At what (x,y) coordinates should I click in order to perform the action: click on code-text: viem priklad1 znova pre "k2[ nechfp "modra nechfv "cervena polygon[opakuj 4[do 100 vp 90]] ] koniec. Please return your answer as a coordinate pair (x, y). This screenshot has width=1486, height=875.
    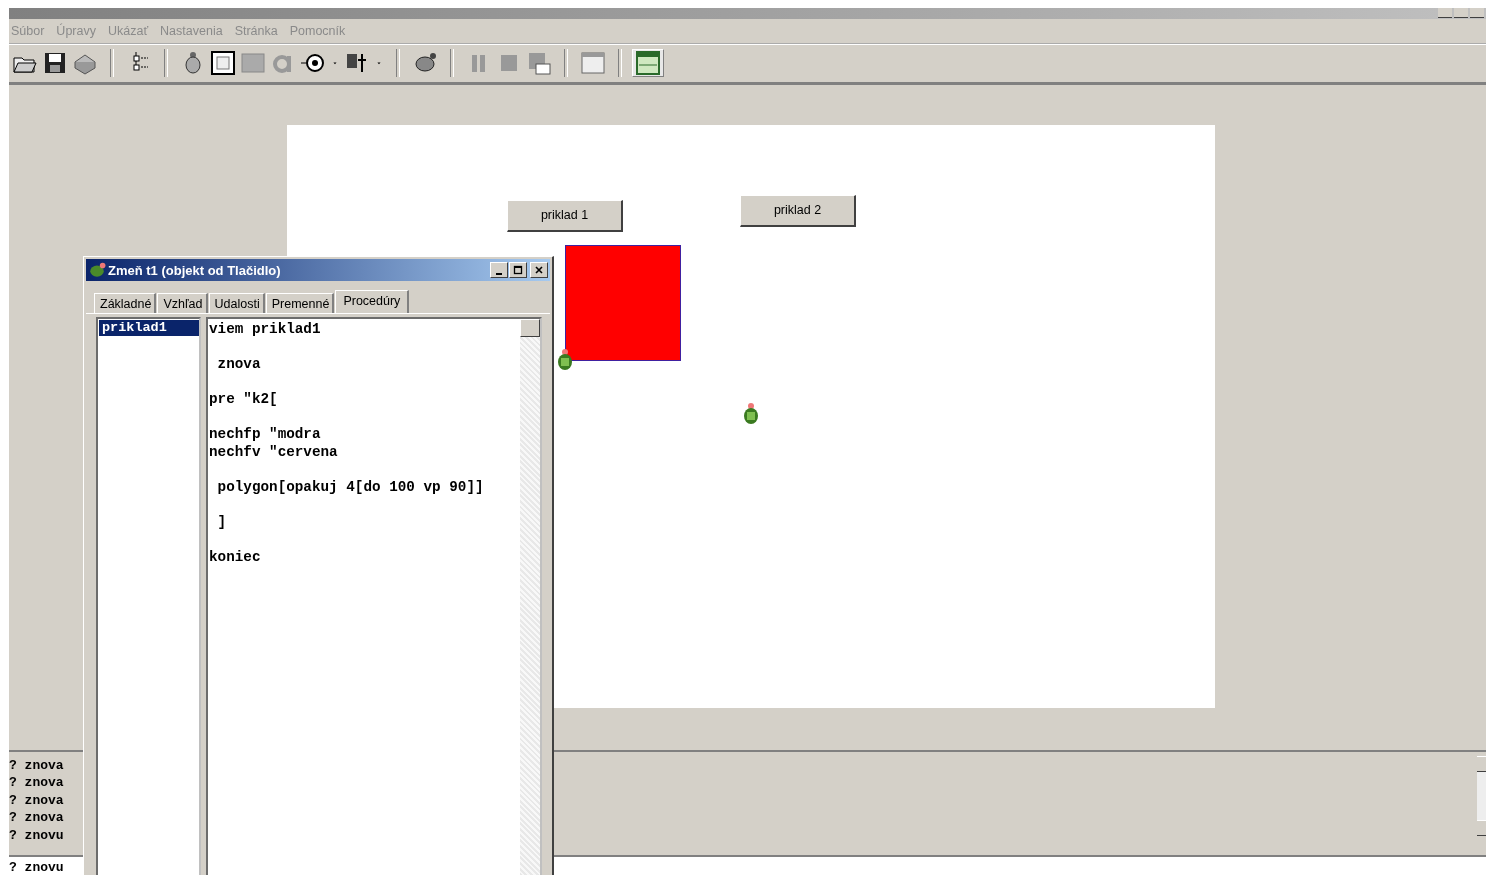
    Looking at the image, I should click on (346, 443).